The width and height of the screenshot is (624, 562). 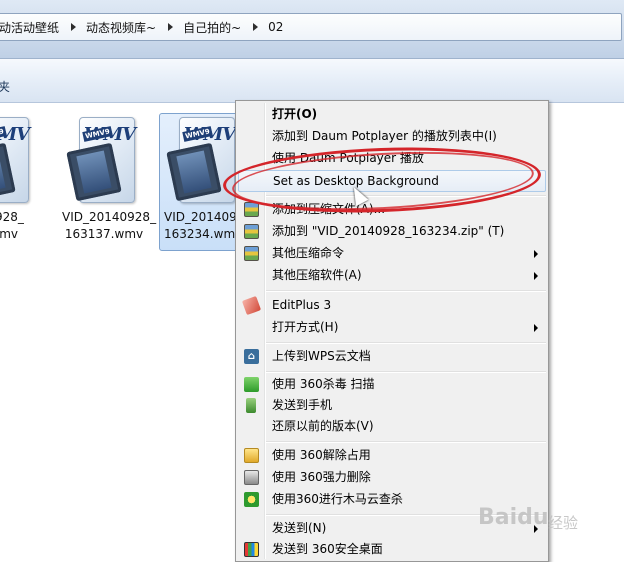 What do you see at coordinates (312, 81) in the screenshot?
I see `toolbar: 夹` at bounding box center [312, 81].